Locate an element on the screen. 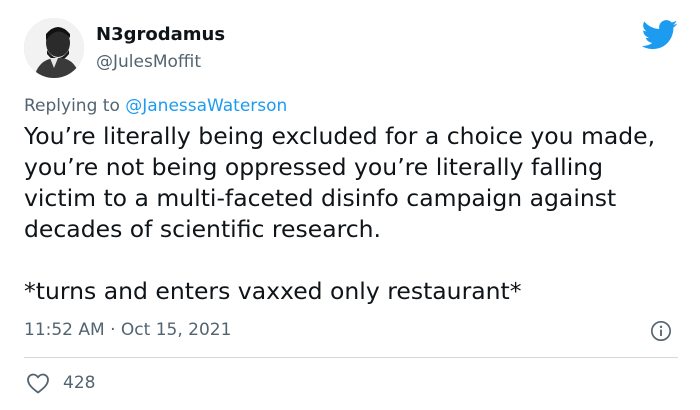 The image size is (700, 410). replying-to-line: Replying to @JanessaWaterson is located at coordinates (155, 106).